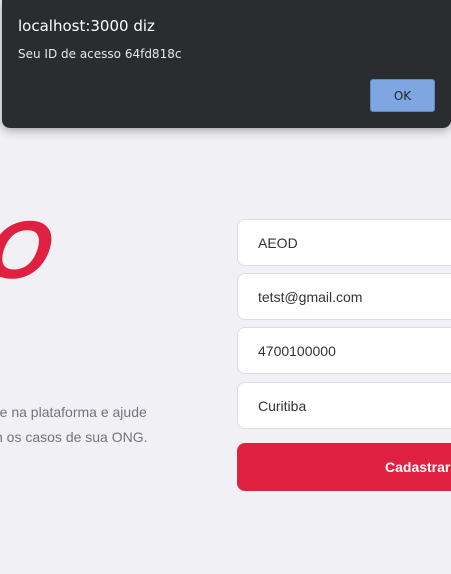  I want to click on email-input: tetst@gmail.com, so click(344, 296).